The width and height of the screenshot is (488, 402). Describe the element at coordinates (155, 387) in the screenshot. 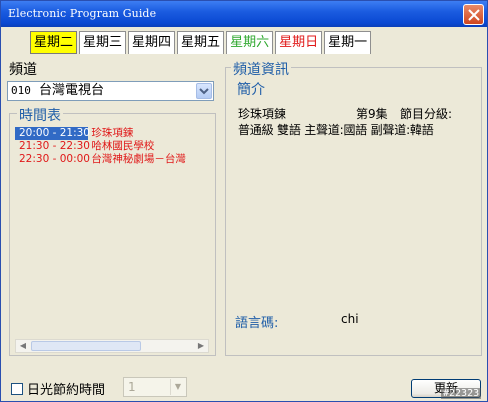

I see `timezone-select: 1 ▼` at that location.